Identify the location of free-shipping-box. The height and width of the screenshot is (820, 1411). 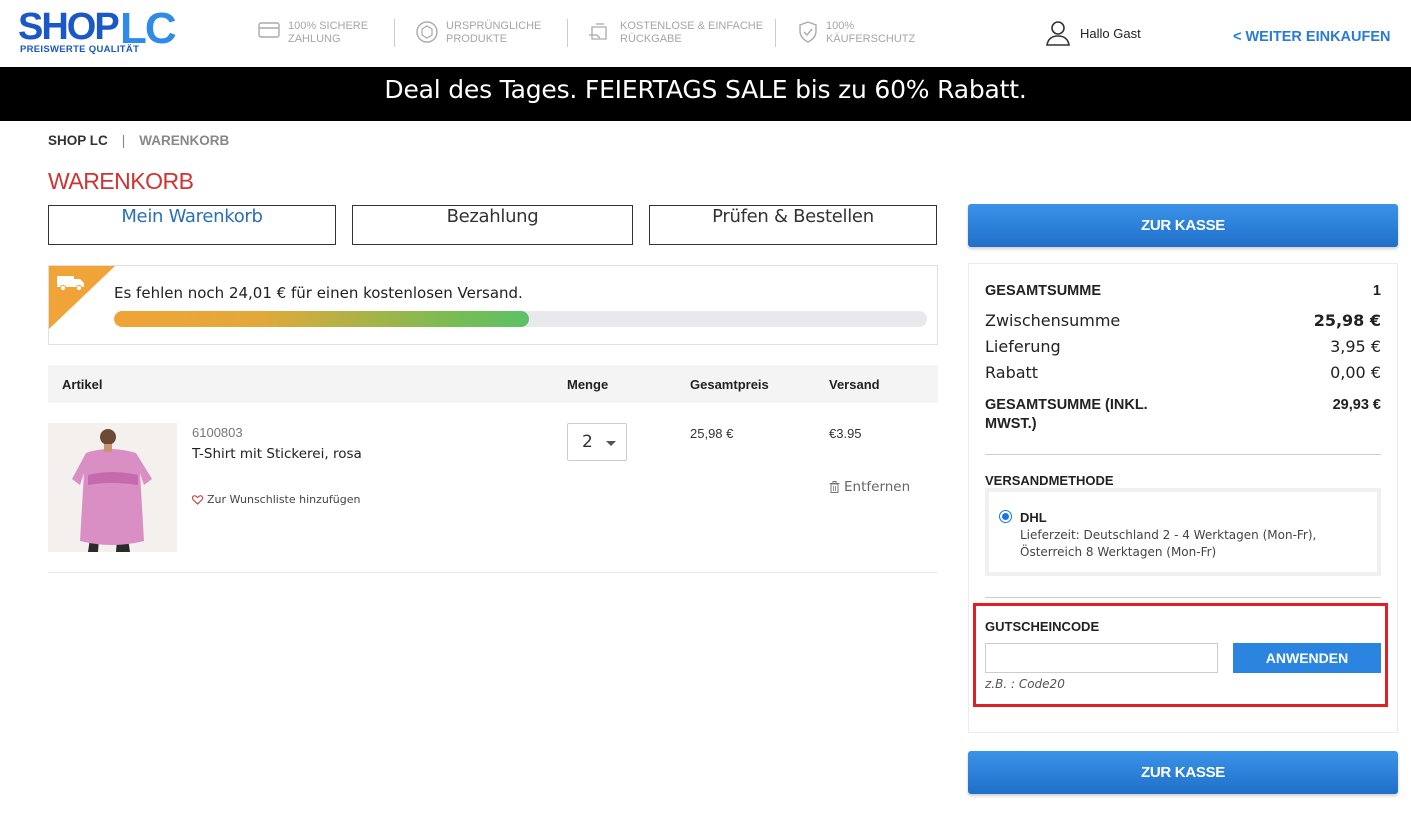
(493, 305).